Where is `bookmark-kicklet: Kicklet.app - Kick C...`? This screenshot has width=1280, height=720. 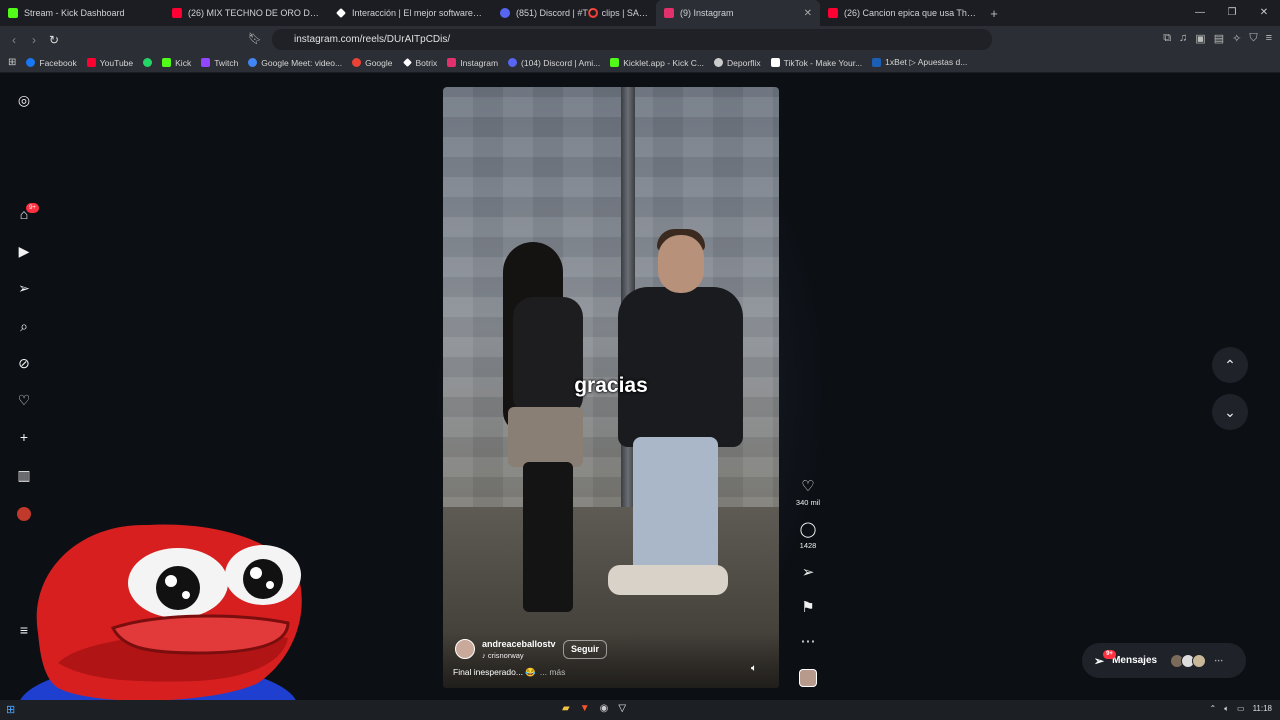
bookmark-kicklet: Kicklet.app - Kick C... is located at coordinates (657, 63).